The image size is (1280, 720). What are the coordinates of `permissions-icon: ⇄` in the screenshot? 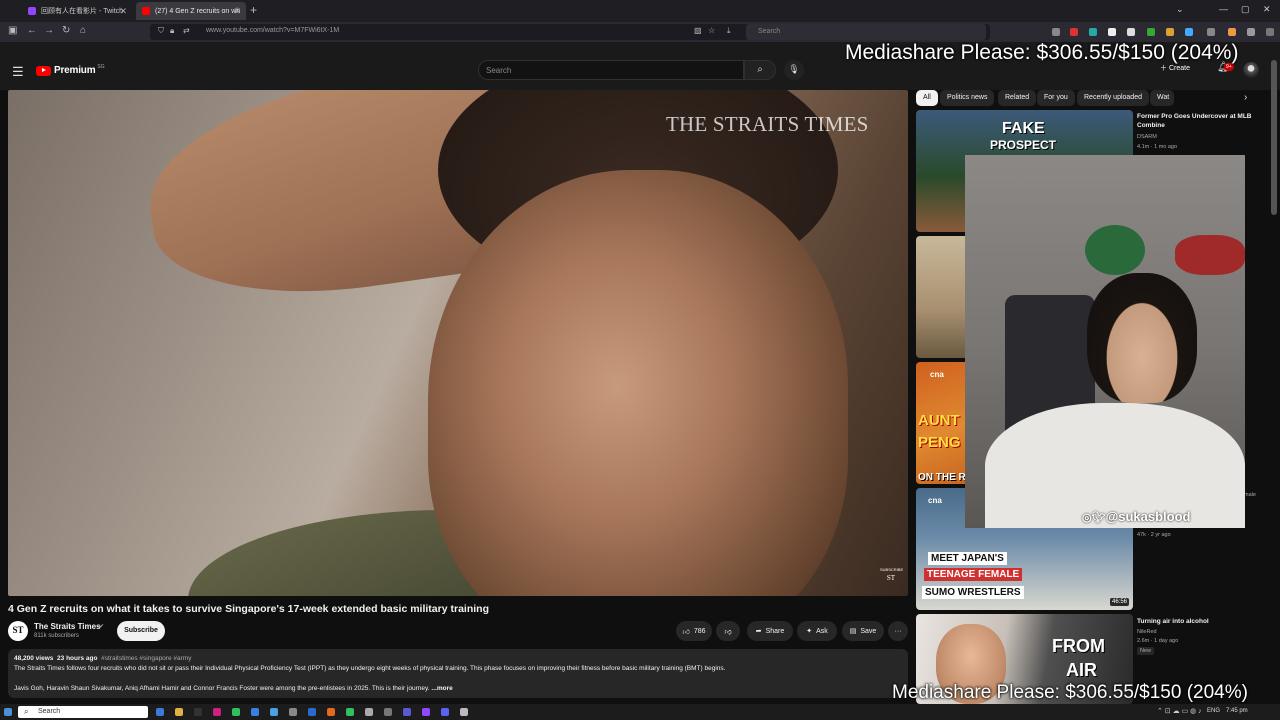 It's located at (186, 30).